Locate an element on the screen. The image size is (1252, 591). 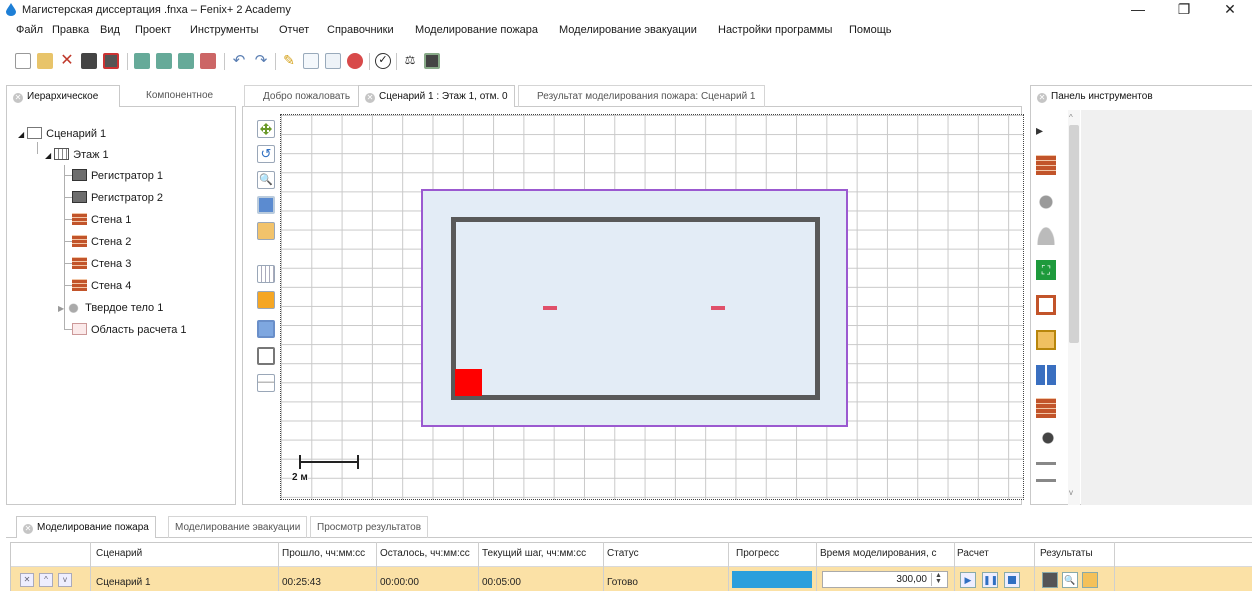
tree-node-wall-3: Стена 3 is located at coordinates (101, 264).